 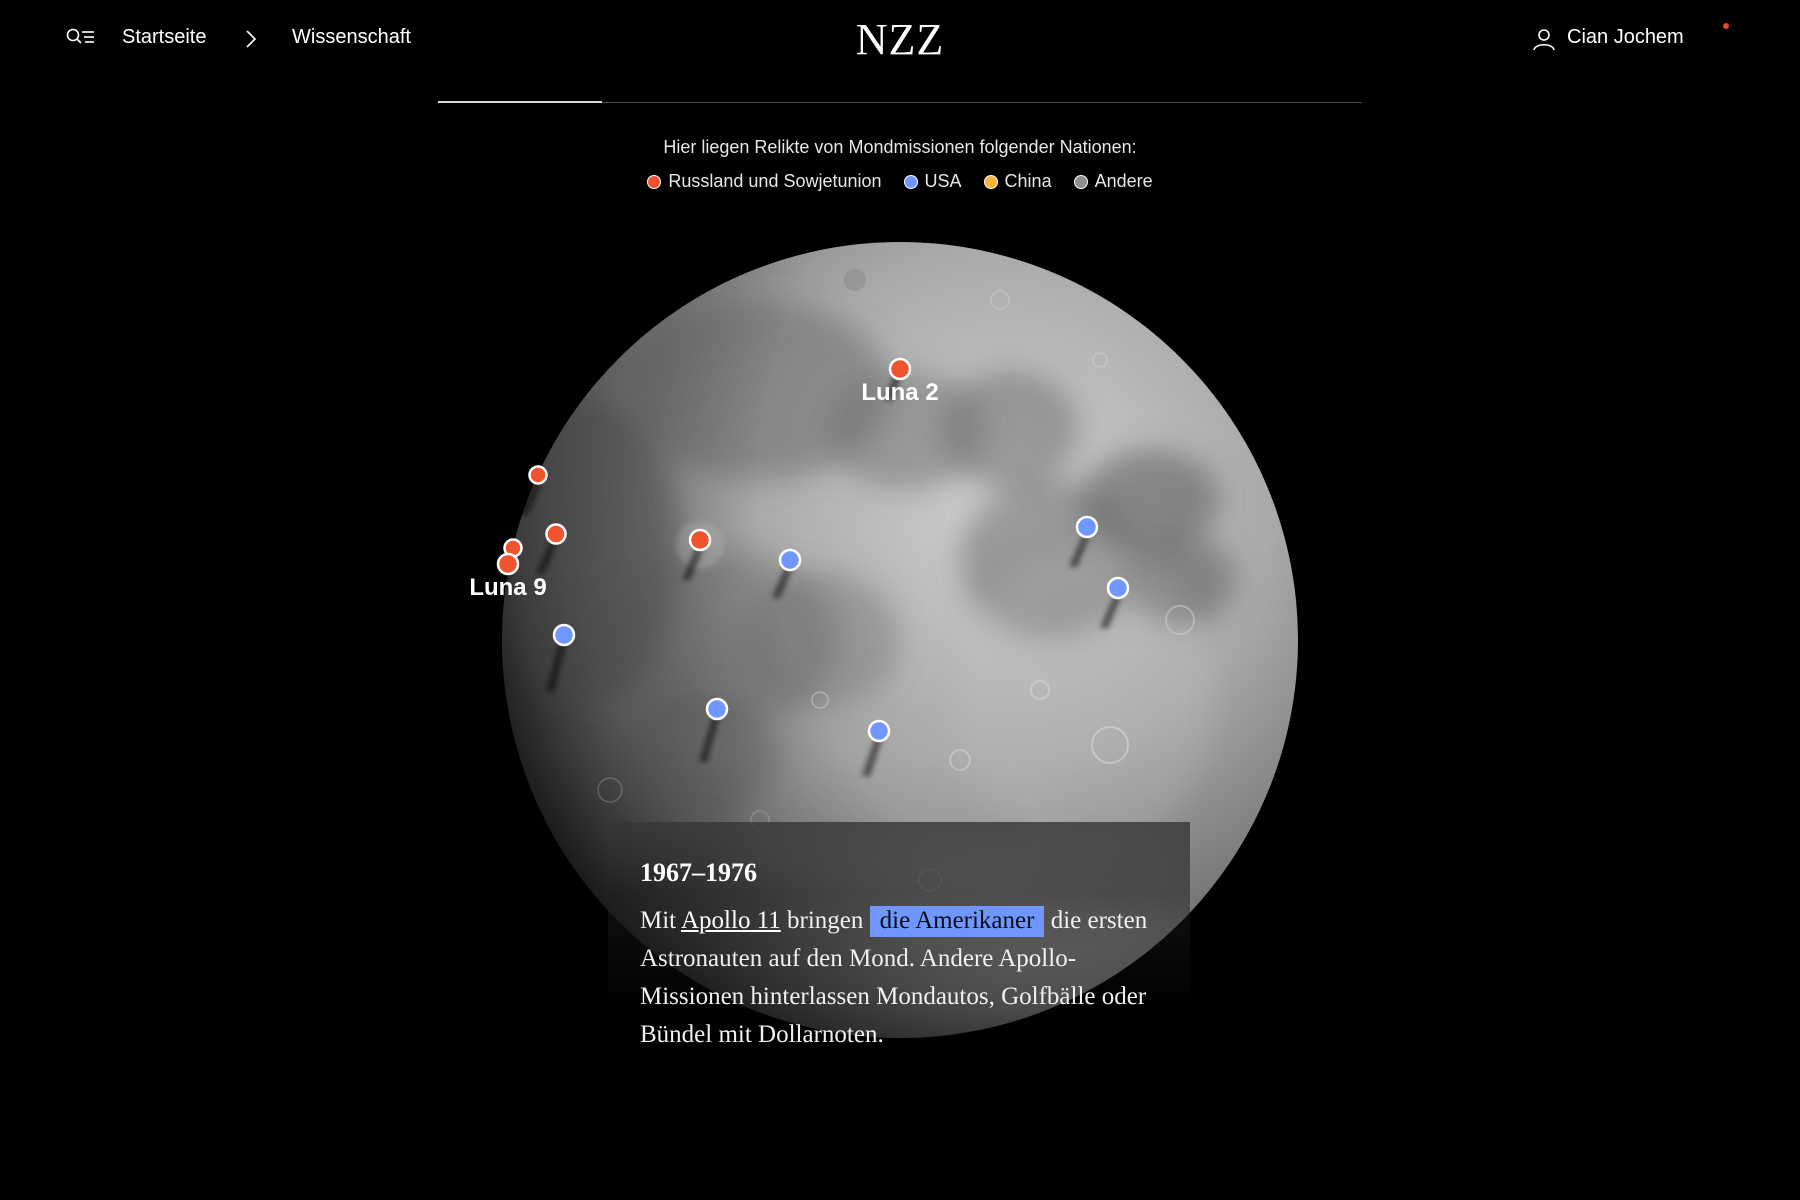 What do you see at coordinates (957, 921) in the screenshot?
I see `americans-highlight: die Amerikaner` at bounding box center [957, 921].